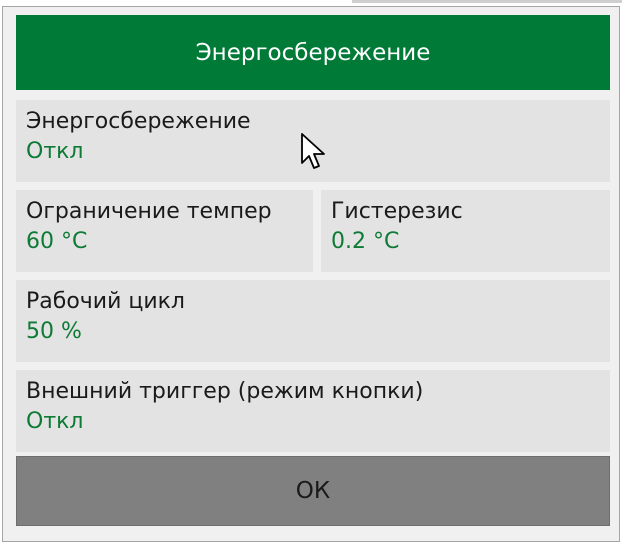 The width and height of the screenshot is (622, 542). Describe the element at coordinates (105, 301) in the screenshot. I see `duty-cycle-label: Рабочий цикл` at that location.